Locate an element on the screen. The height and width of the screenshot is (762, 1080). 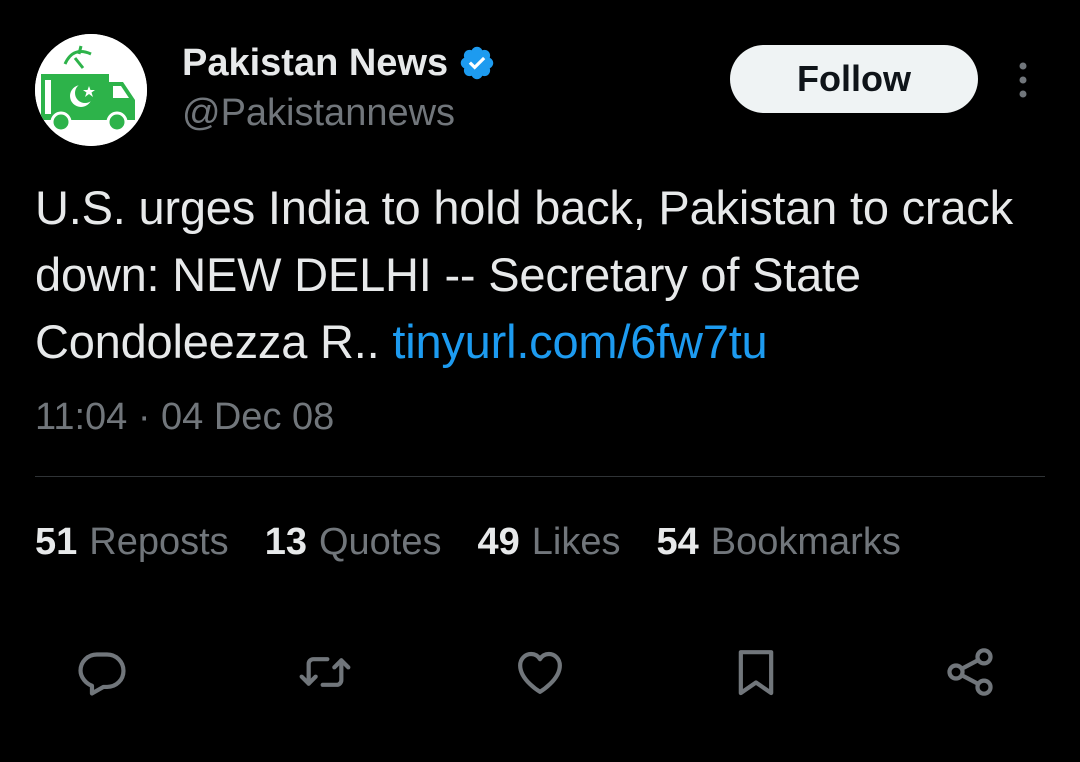
share-icon is located at coordinates (970, 672).